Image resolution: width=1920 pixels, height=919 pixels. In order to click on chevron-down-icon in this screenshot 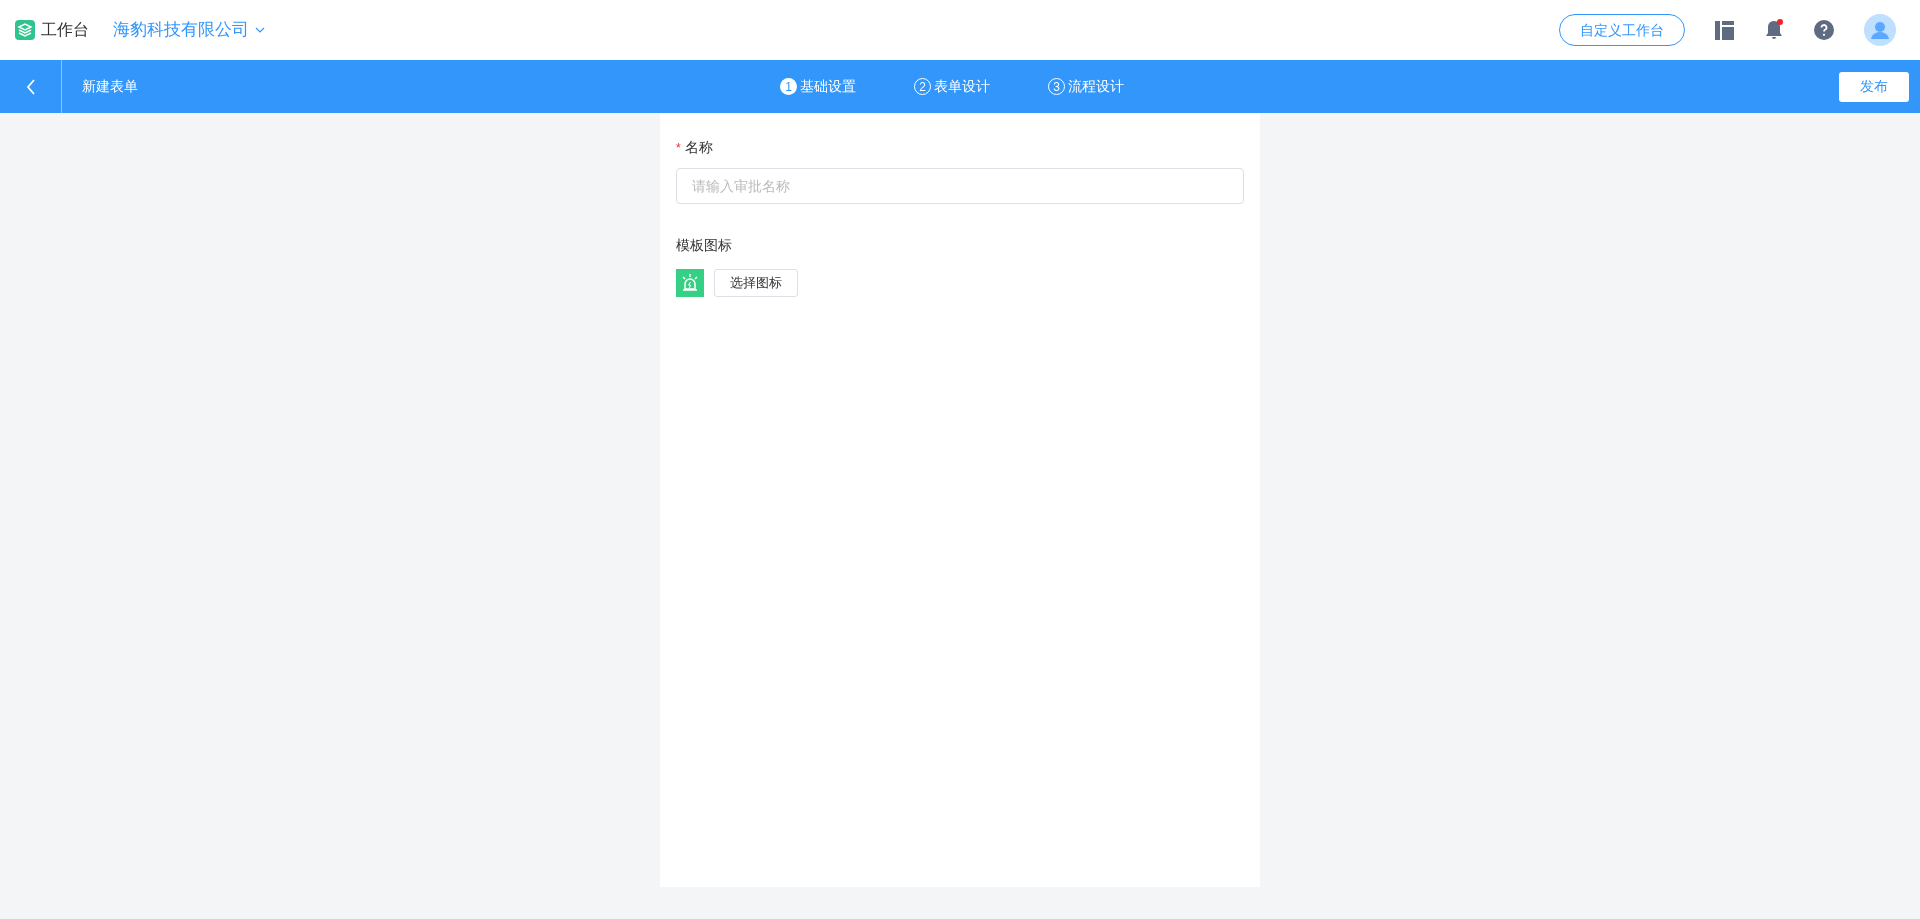, I will do `click(260, 30)`.